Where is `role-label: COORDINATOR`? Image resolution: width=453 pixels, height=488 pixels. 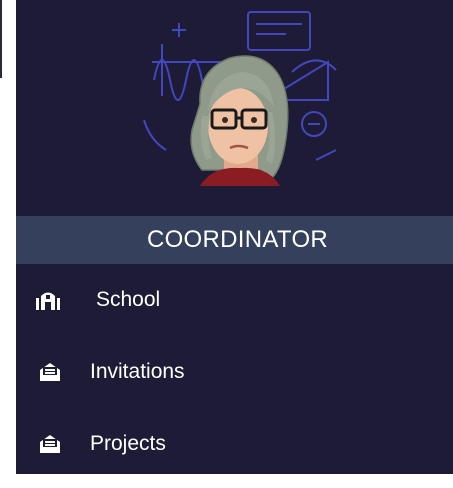
role-label: COORDINATOR is located at coordinates (237, 239).